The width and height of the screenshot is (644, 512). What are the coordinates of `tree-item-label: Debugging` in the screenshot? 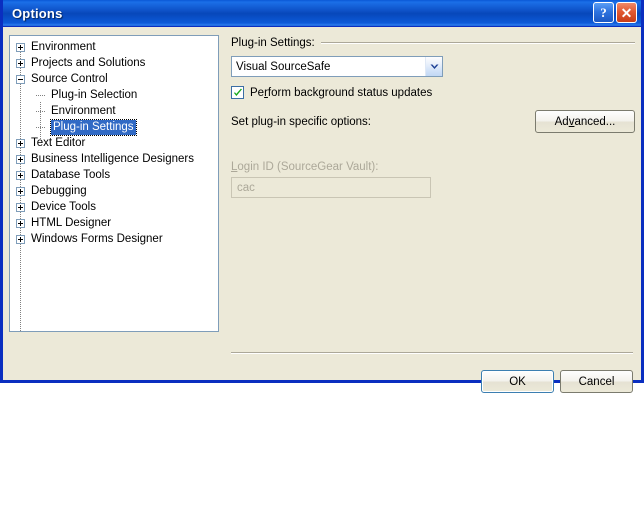 It's located at (59, 190).